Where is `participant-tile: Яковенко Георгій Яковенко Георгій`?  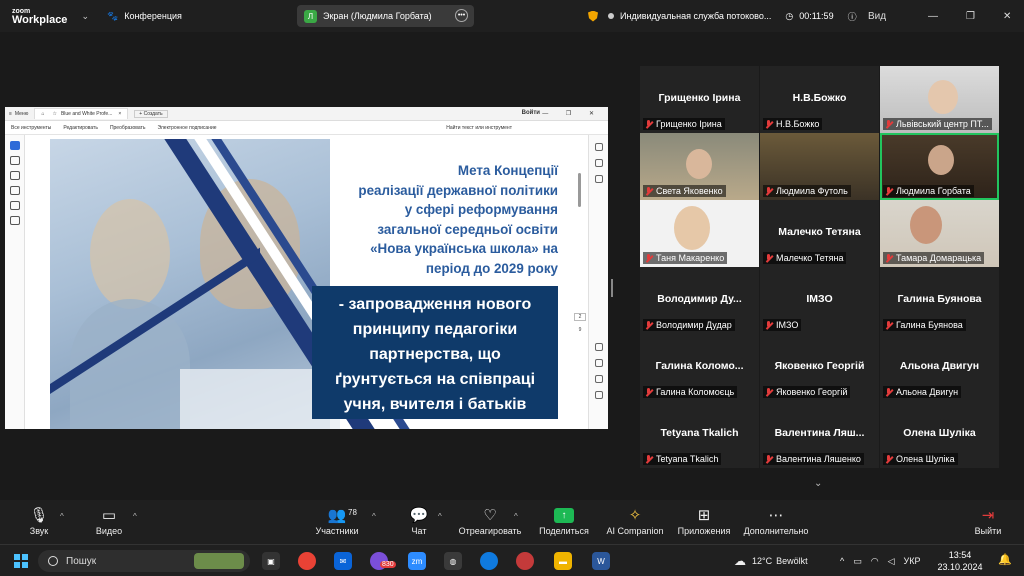
participant-tile: Яковенко Георгій Яковенко Георгій is located at coordinates (819, 367).